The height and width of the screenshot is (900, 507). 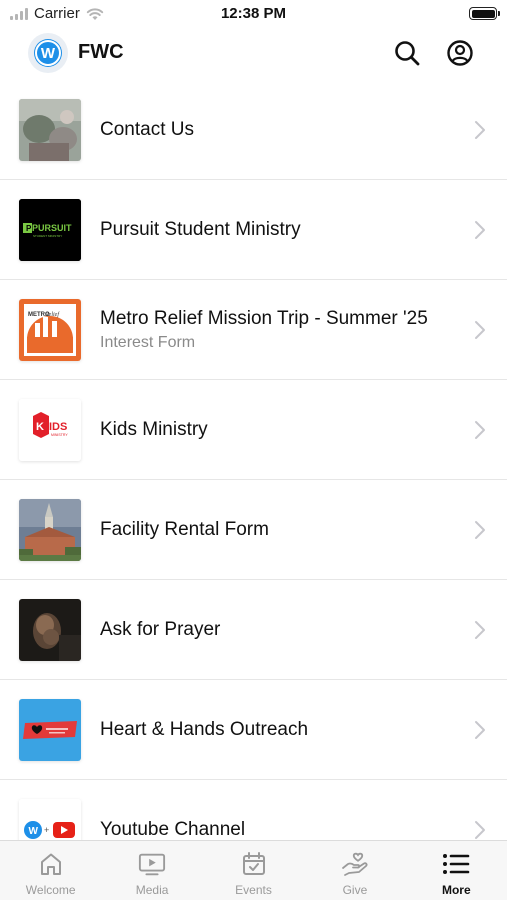 I want to click on list-item-title: Metro Relief Mission Trip - Summer '25, so click(x=264, y=318).